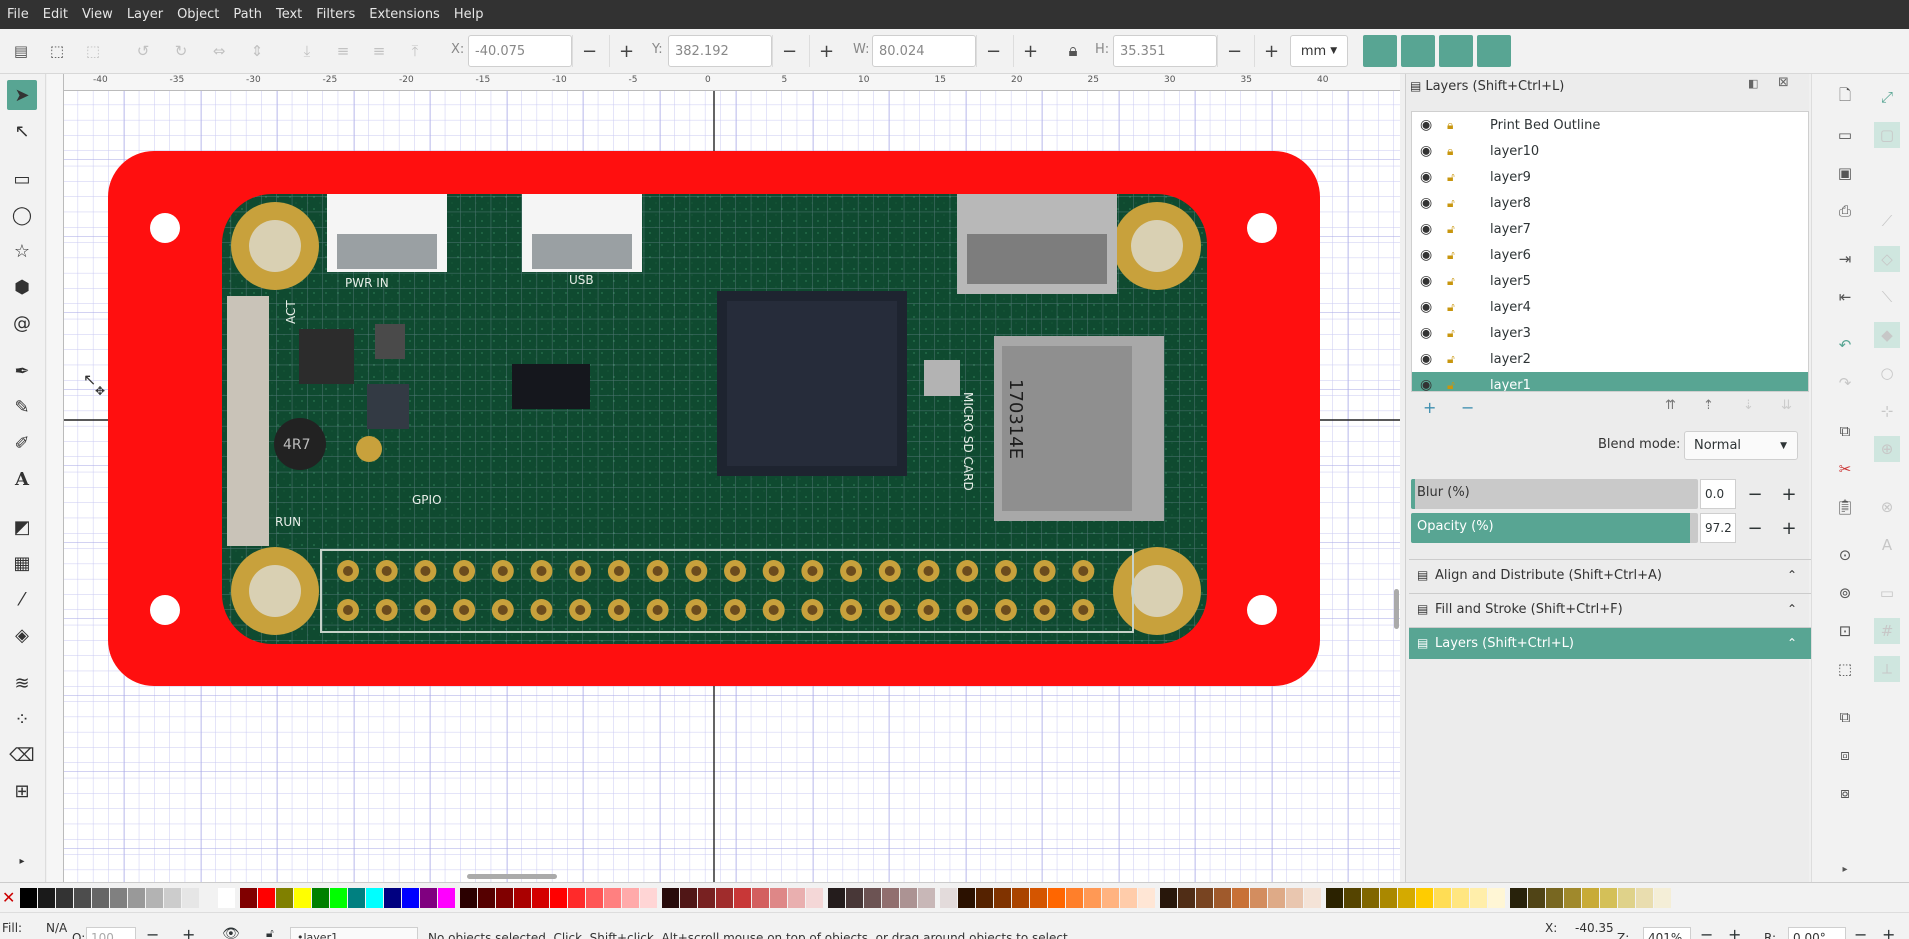 The height and width of the screenshot is (939, 1909). I want to click on import-icon: ⇥, so click(1845, 259).